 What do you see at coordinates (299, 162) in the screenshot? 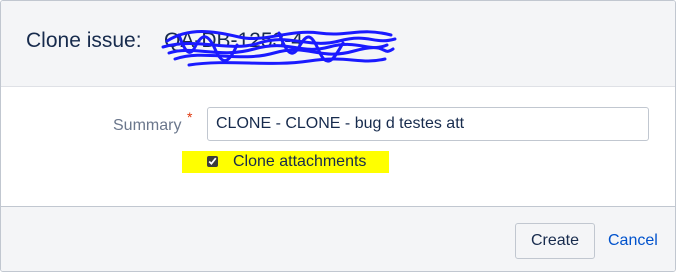
I see `clone-attachments-label: Clone attachments` at bounding box center [299, 162].